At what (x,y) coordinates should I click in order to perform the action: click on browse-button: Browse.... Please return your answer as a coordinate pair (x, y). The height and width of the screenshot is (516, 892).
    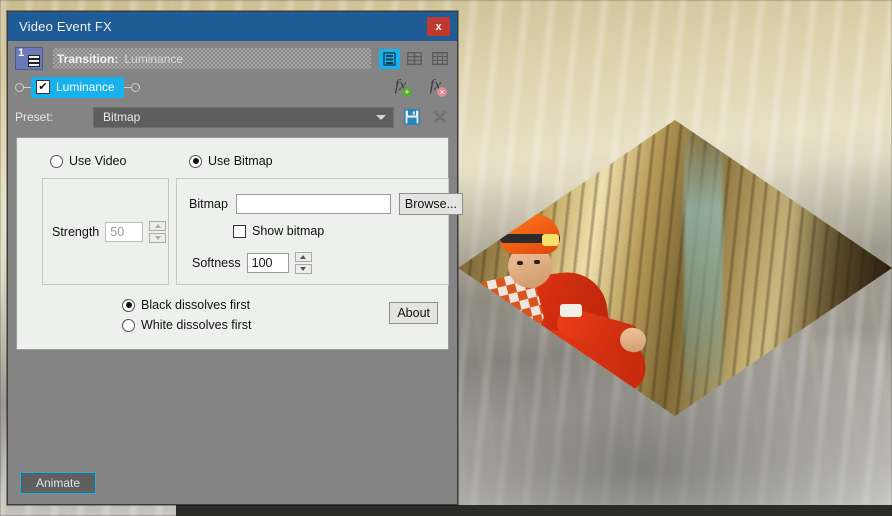
    Looking at the image, I should click on (431, 204).